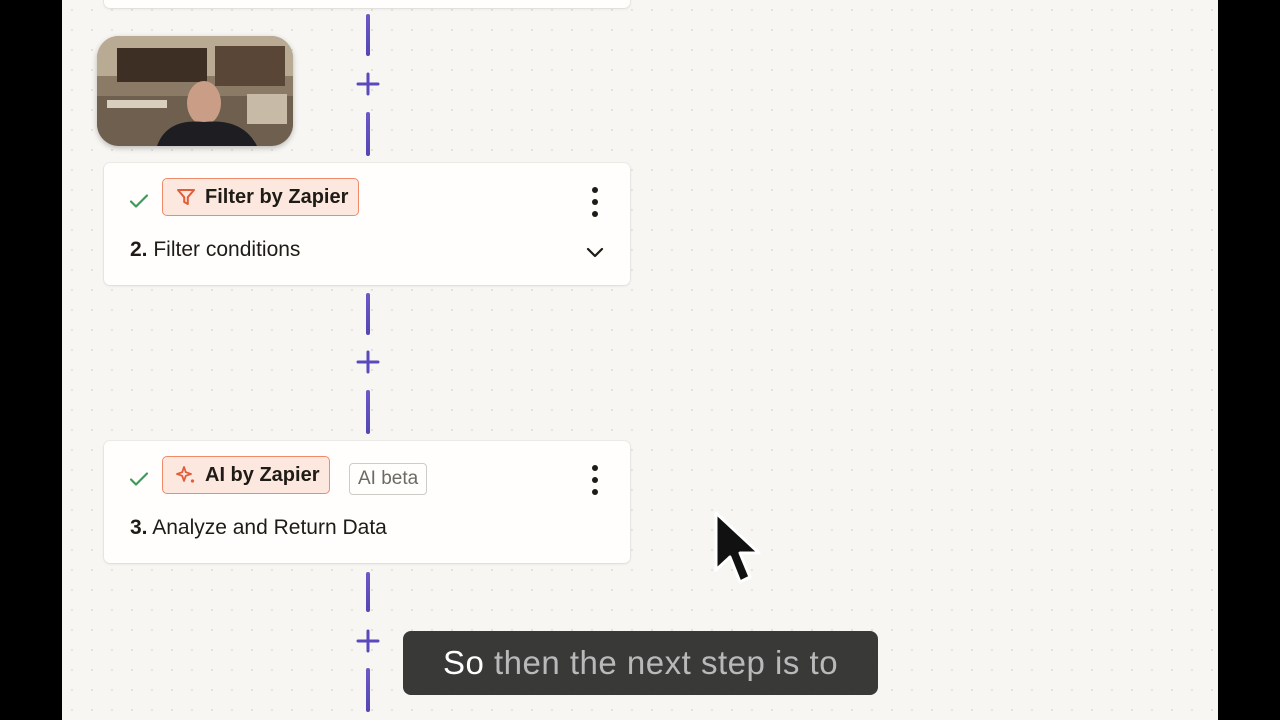  Describe the element at coordinates (595, 252) in the screenshot. I see `chevron-down-icon` at that location.